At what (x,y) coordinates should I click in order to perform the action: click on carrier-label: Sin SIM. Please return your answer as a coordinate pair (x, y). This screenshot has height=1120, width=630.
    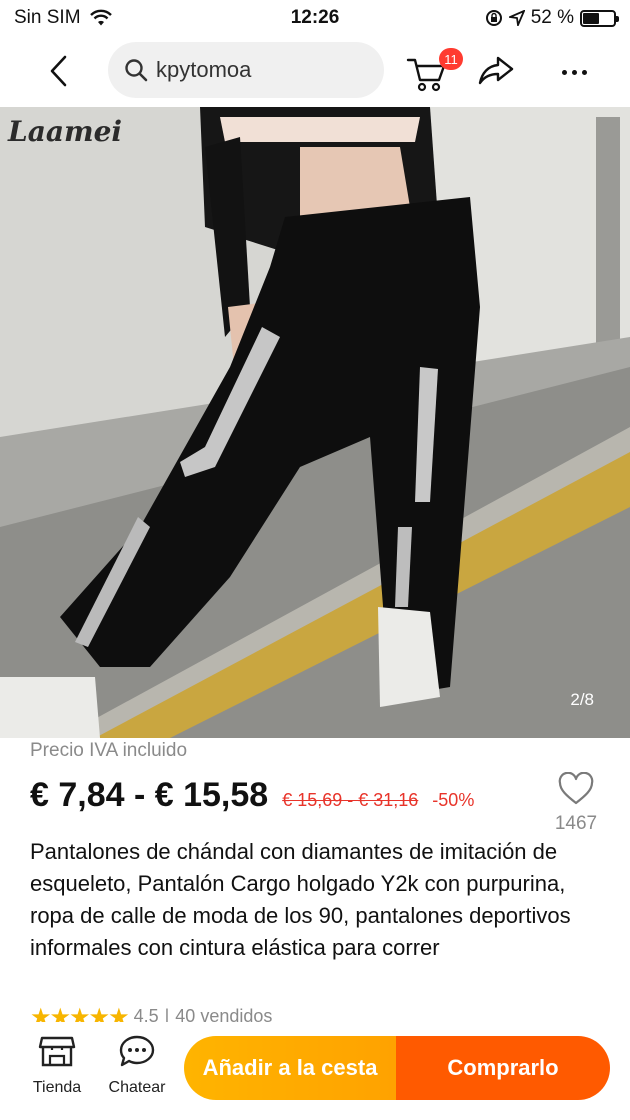
    Looking at the image, I should click on (47, 17).